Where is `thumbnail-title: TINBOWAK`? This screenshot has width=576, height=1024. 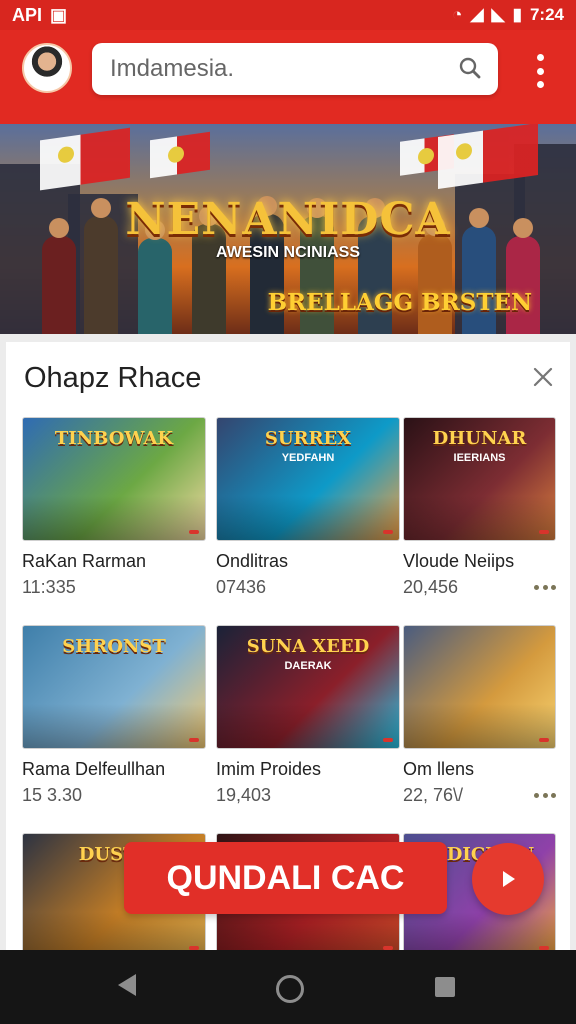
thumbnail-title: TINBOWAK is located at coordinates (114, 438).